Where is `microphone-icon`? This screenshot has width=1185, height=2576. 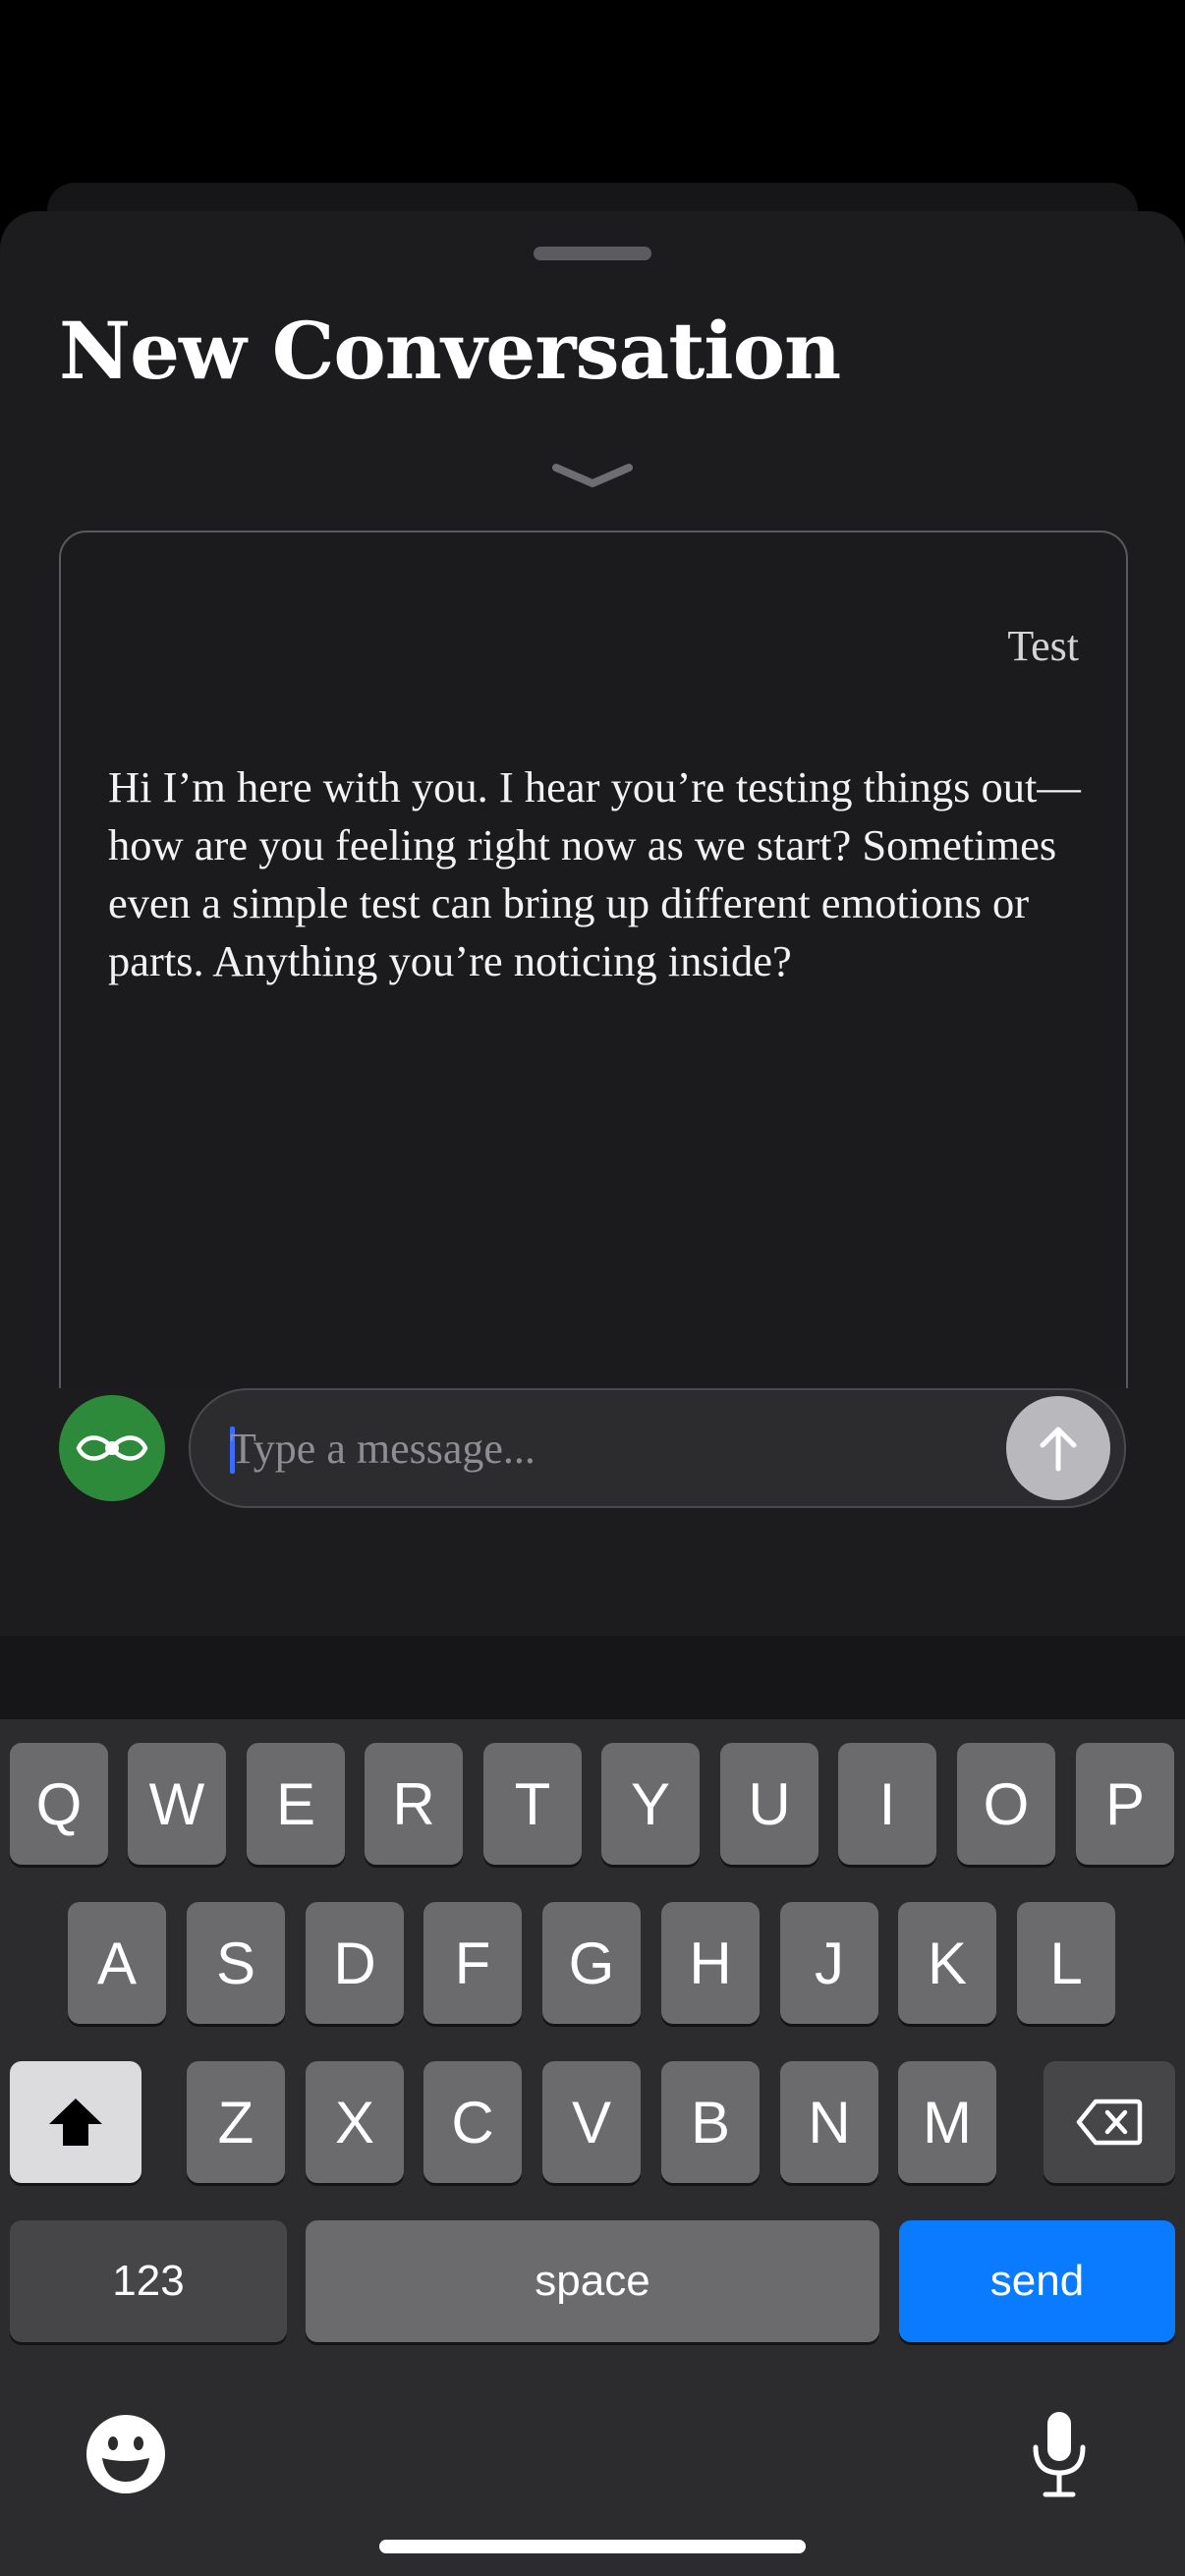 microphone-icon is located at coordinates (1060, 2454).